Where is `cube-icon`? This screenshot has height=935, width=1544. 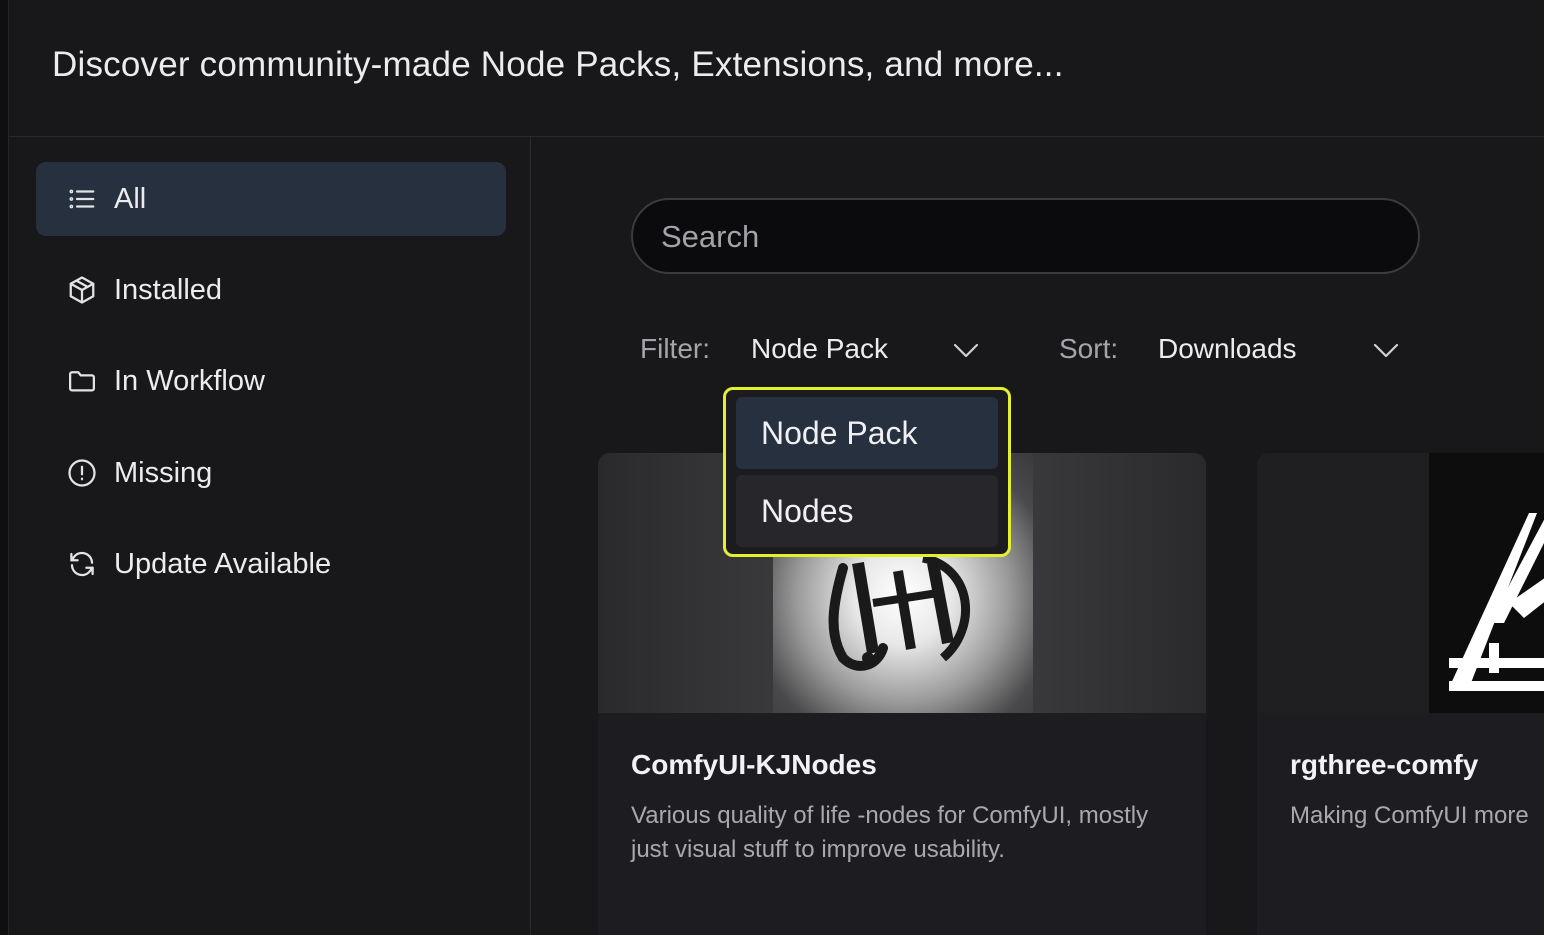
cube-icon is located at coordinates (82, 290).